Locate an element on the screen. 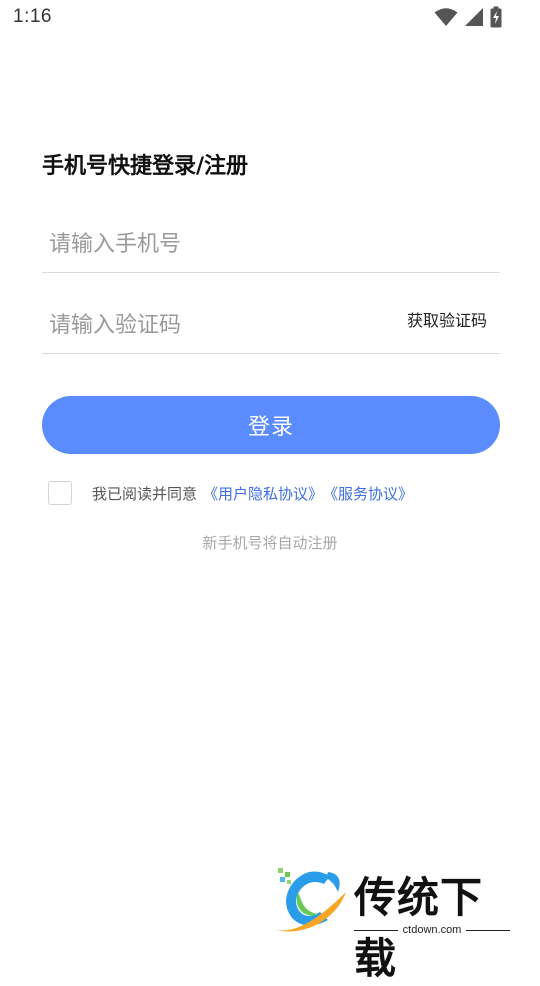 This screenshot has height=986, width=540. code-field: 获取验证码 is located at coordinates (271, 329).